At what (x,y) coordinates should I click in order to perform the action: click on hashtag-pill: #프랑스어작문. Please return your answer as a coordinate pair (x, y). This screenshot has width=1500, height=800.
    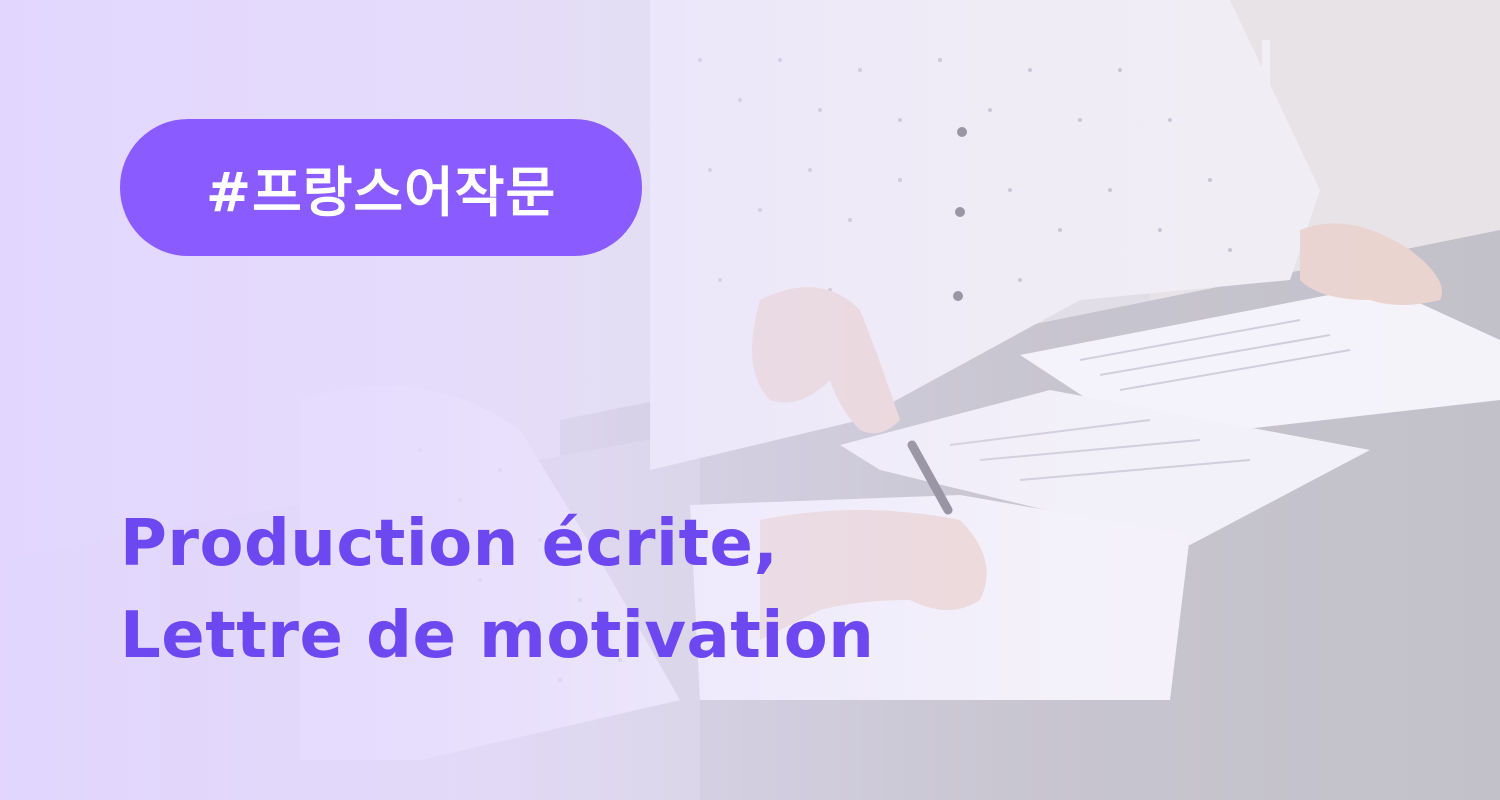
    Looking at the image, I should click on (381, 187).